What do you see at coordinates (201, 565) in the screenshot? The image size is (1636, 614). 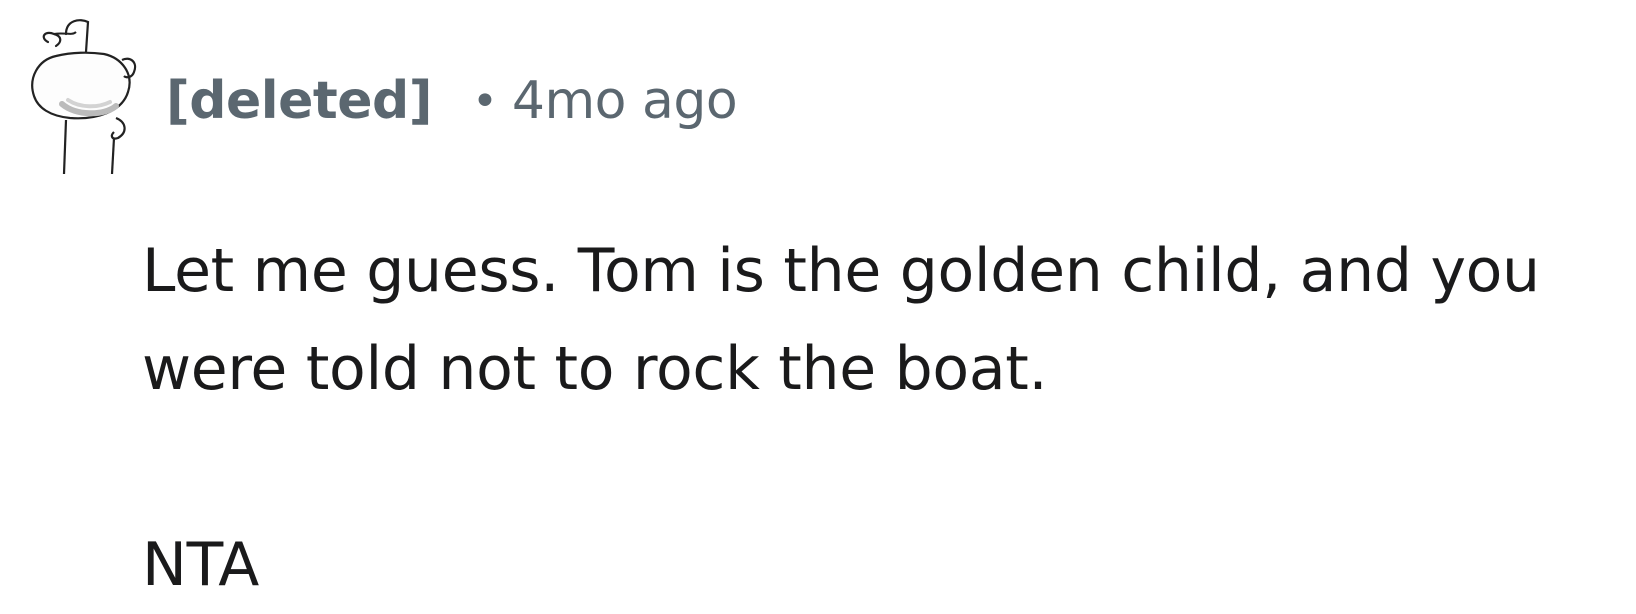 I see `comment-verdict: NTA` at bounding box center [201, 565].